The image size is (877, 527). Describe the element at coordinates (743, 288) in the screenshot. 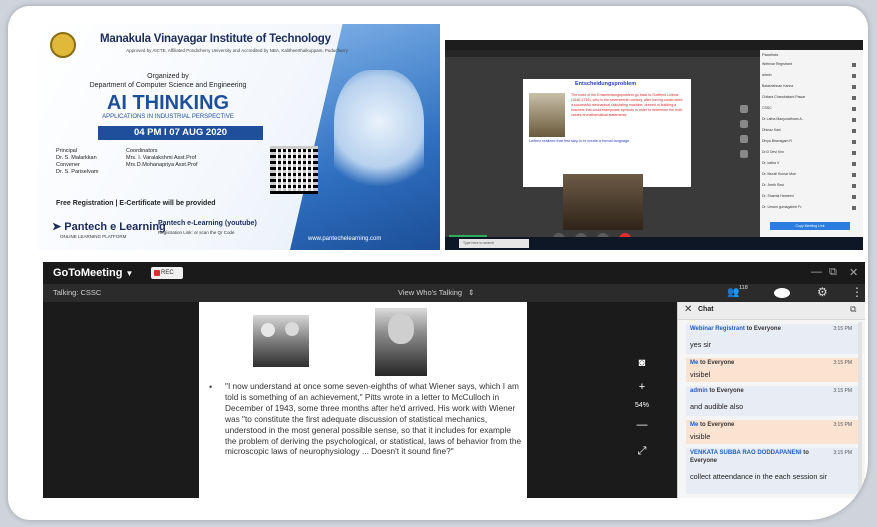

I see `attendee-count: 118` at that location.